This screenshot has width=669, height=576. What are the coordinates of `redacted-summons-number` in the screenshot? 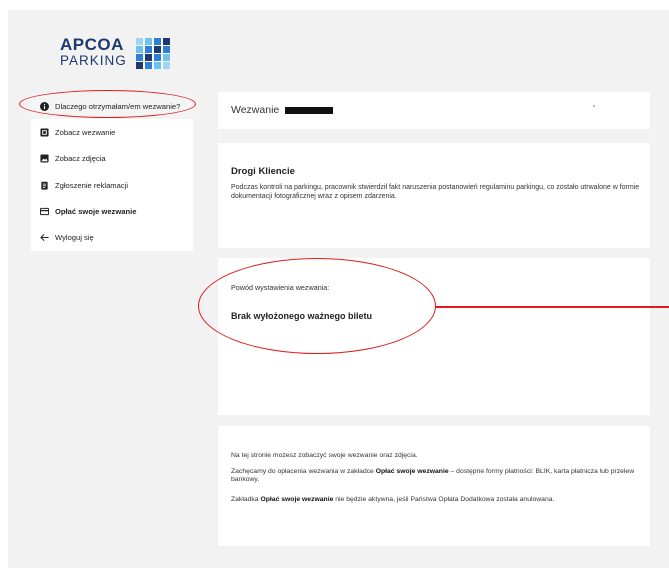 It's located at (309, 110).